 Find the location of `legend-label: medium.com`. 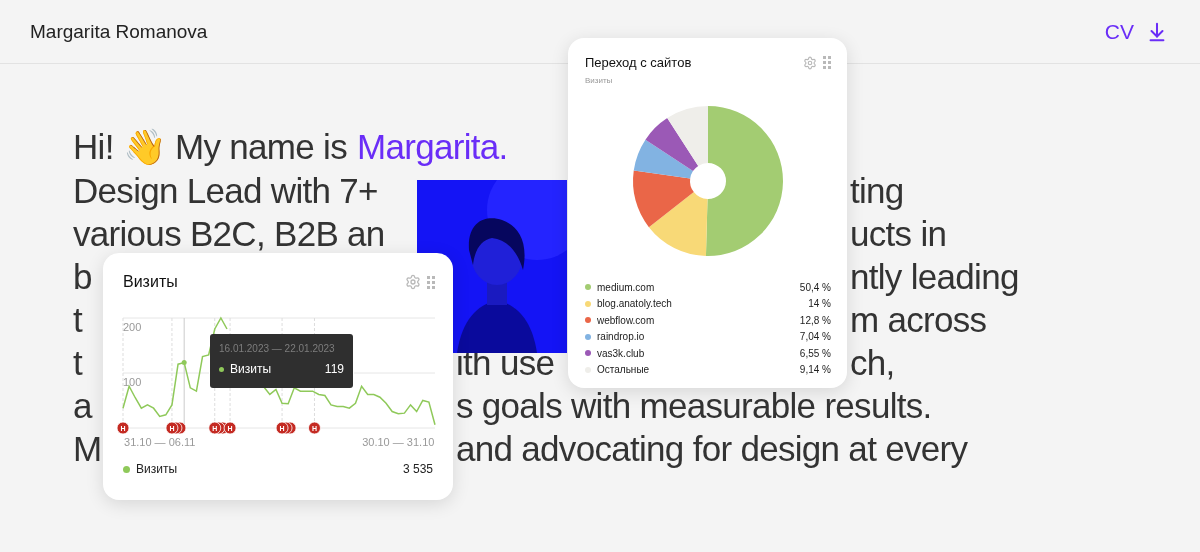

legend-label: medium.com is located at coordinates (626, 287).